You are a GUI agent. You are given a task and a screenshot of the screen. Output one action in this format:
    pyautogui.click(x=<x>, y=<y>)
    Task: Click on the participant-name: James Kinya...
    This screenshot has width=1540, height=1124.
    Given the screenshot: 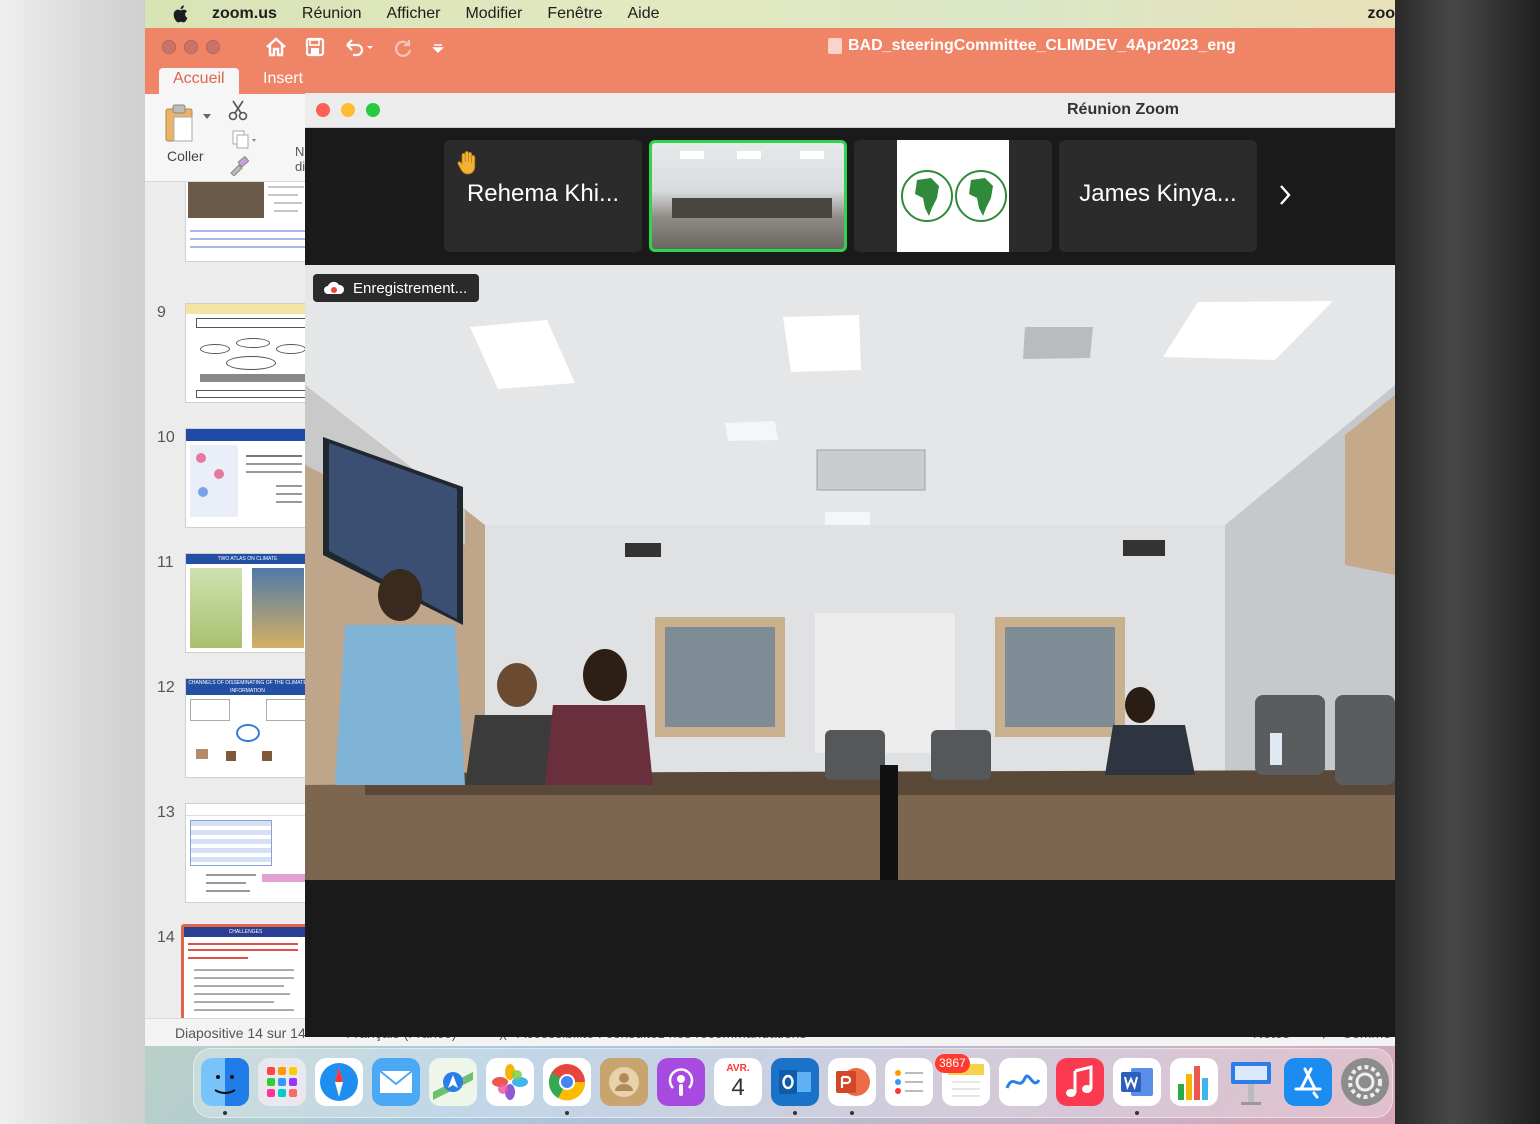 What is the action you would take?
    pyautogui.click(x=1158, y=193)
    